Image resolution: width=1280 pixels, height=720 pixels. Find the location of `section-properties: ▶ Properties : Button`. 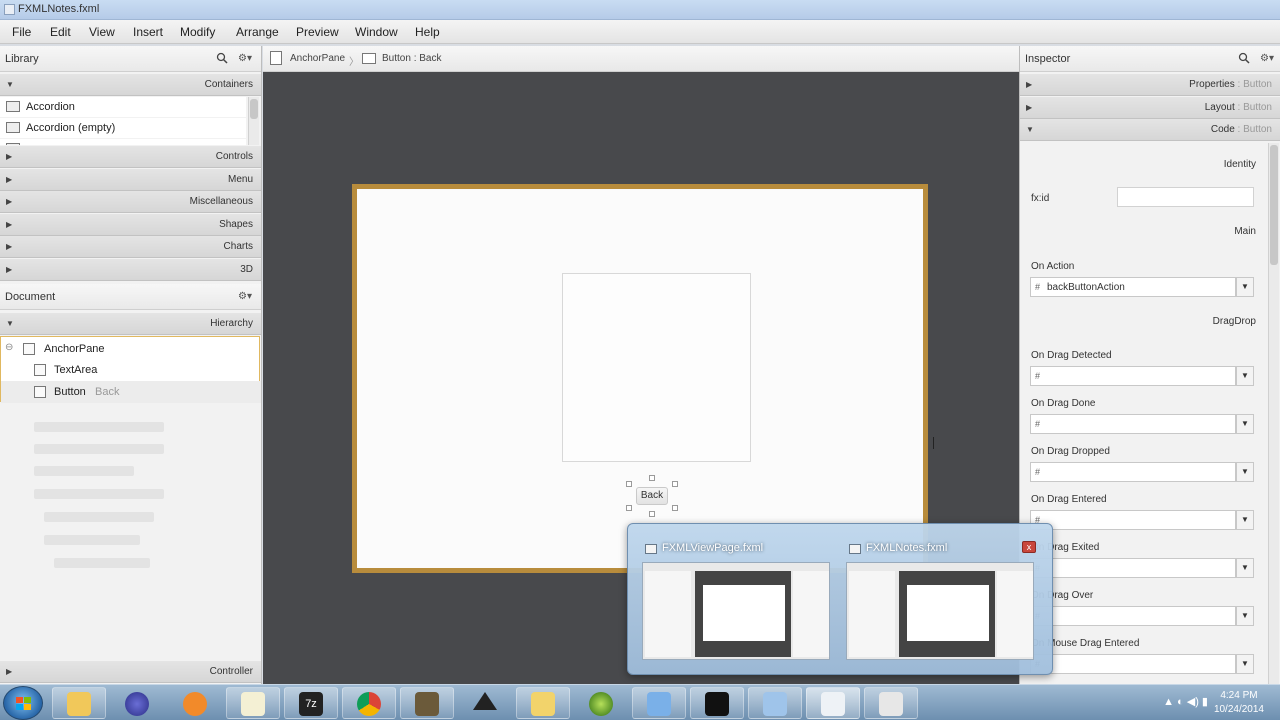

section-properties: ▶ Properties : Button is located at coordinates (1150, 85).